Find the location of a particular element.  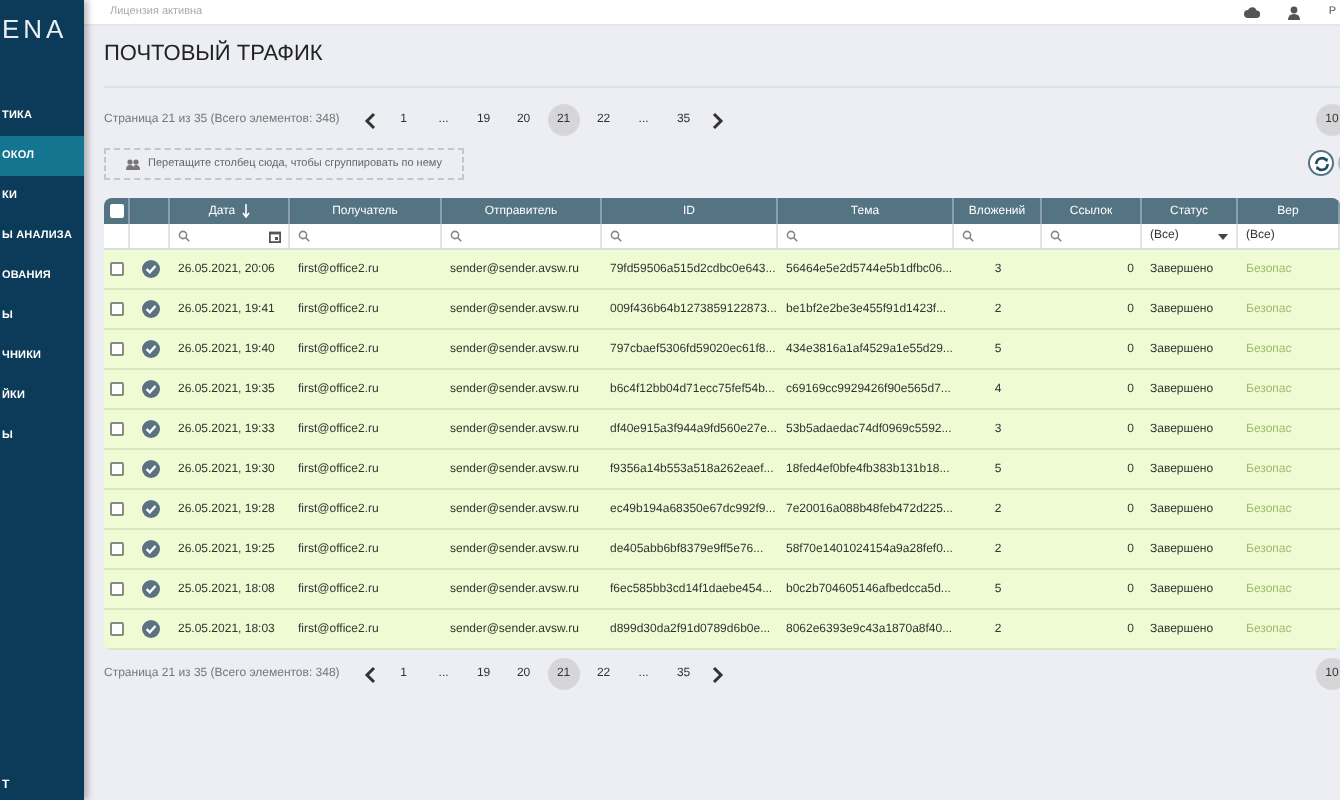

refresh-button is located at coordinates (1321, 163).